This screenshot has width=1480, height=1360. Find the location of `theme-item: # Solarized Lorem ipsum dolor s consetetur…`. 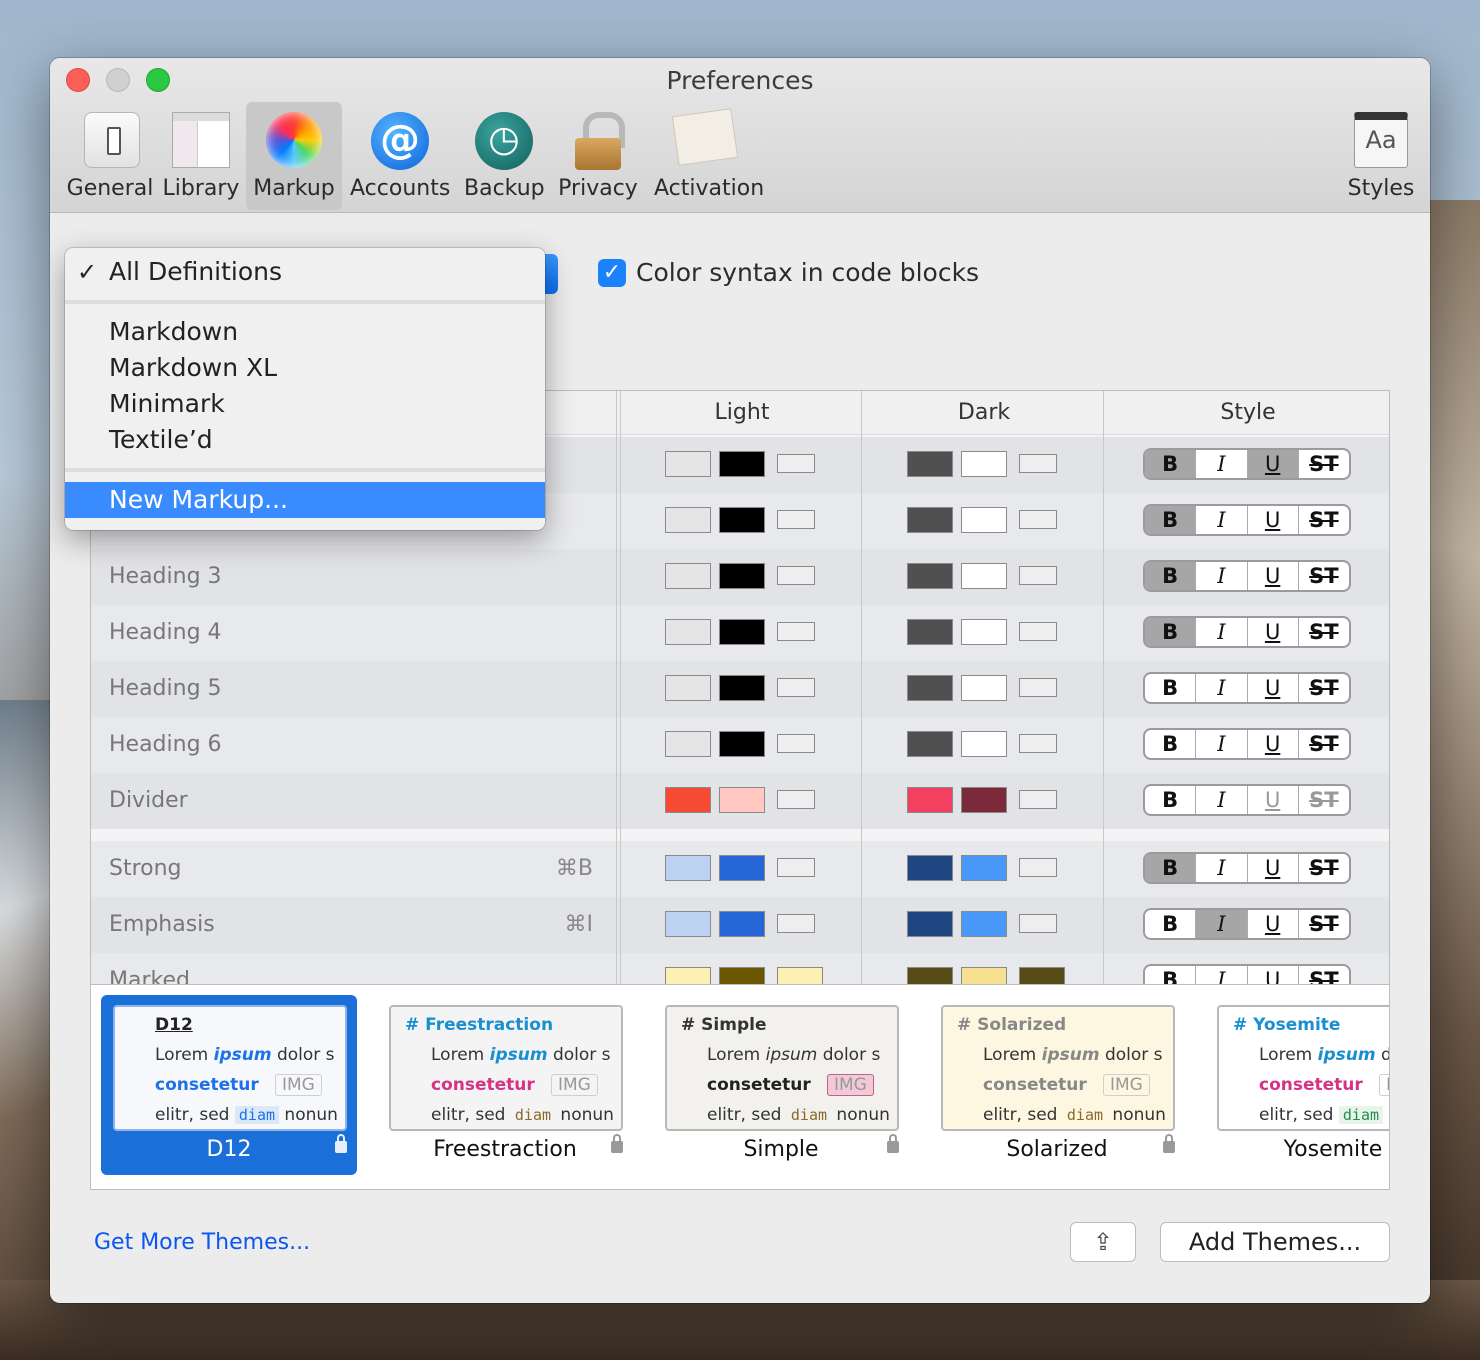

theme-item: # Solarized Lorem ipsum dolor s consetetur… is located at coordinates (1057, 1085).